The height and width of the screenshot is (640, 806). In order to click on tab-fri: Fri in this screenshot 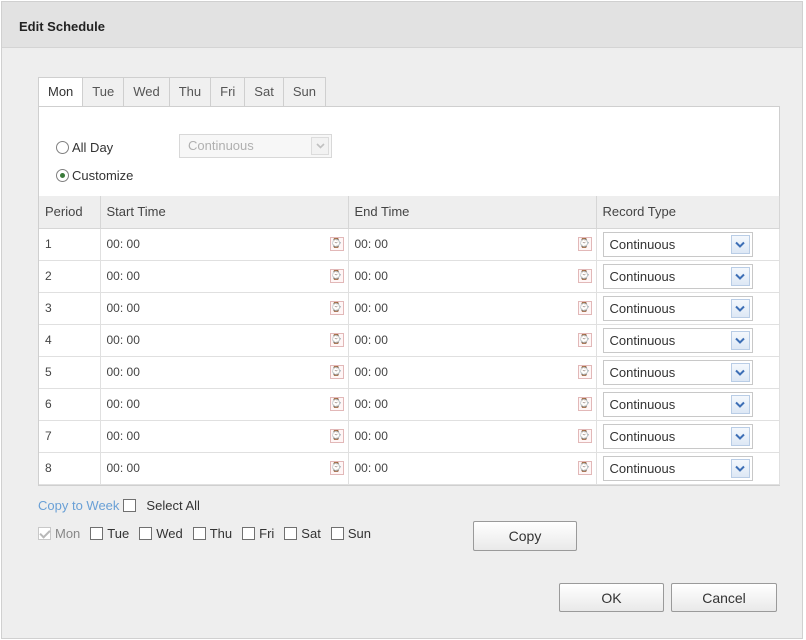, I will do `click(228, 92)`.